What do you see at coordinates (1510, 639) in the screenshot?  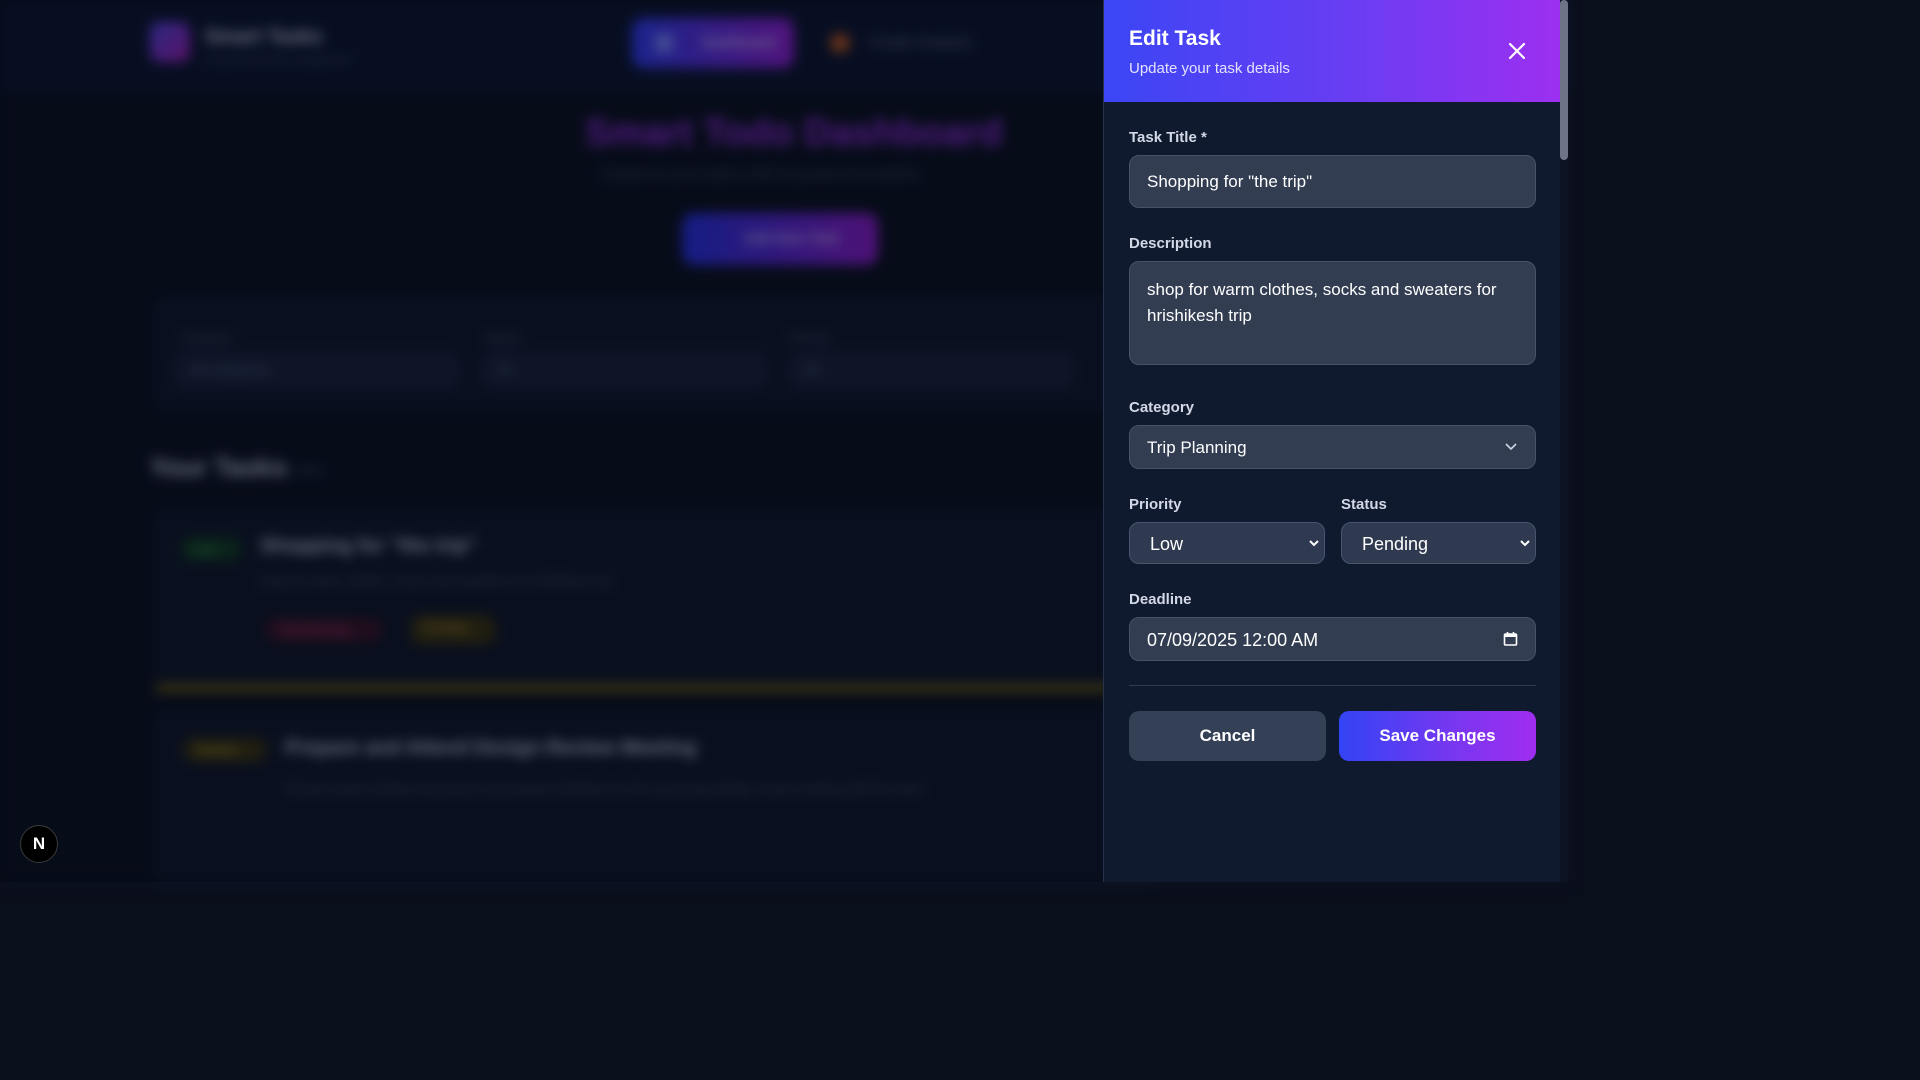 I see `calendar-icon` at bounding box center [1510, 639].